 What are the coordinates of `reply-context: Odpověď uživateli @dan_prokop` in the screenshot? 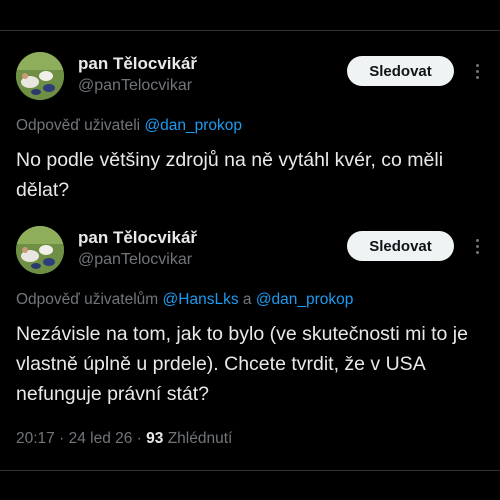 It's located at (129, 126).